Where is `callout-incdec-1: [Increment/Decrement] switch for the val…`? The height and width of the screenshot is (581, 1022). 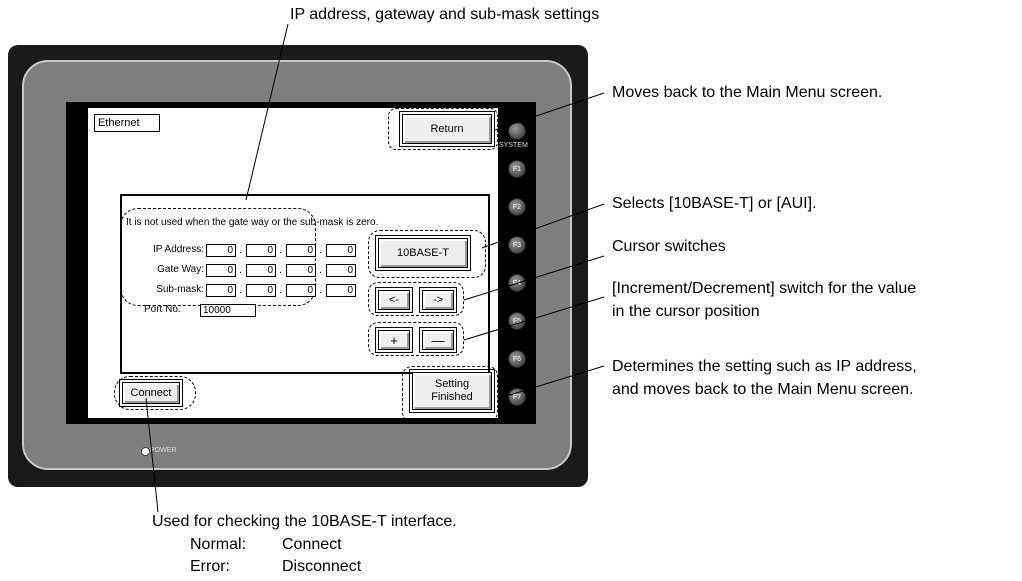 callout-incdec-1: [Increment/Decrement] switch for the val… is located at coordinates (764, 288).